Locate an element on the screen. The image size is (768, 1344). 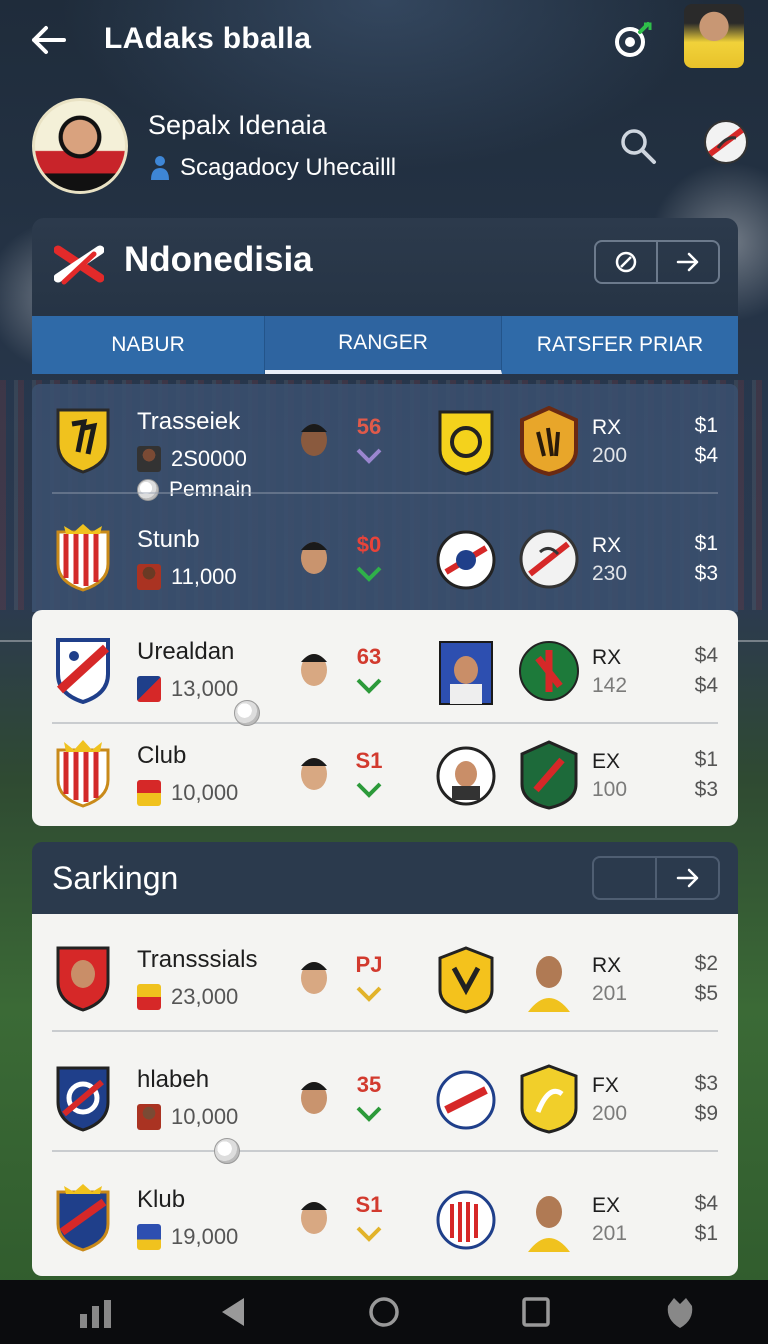
rank-delta: 56 is located at coordinates (369, 426).